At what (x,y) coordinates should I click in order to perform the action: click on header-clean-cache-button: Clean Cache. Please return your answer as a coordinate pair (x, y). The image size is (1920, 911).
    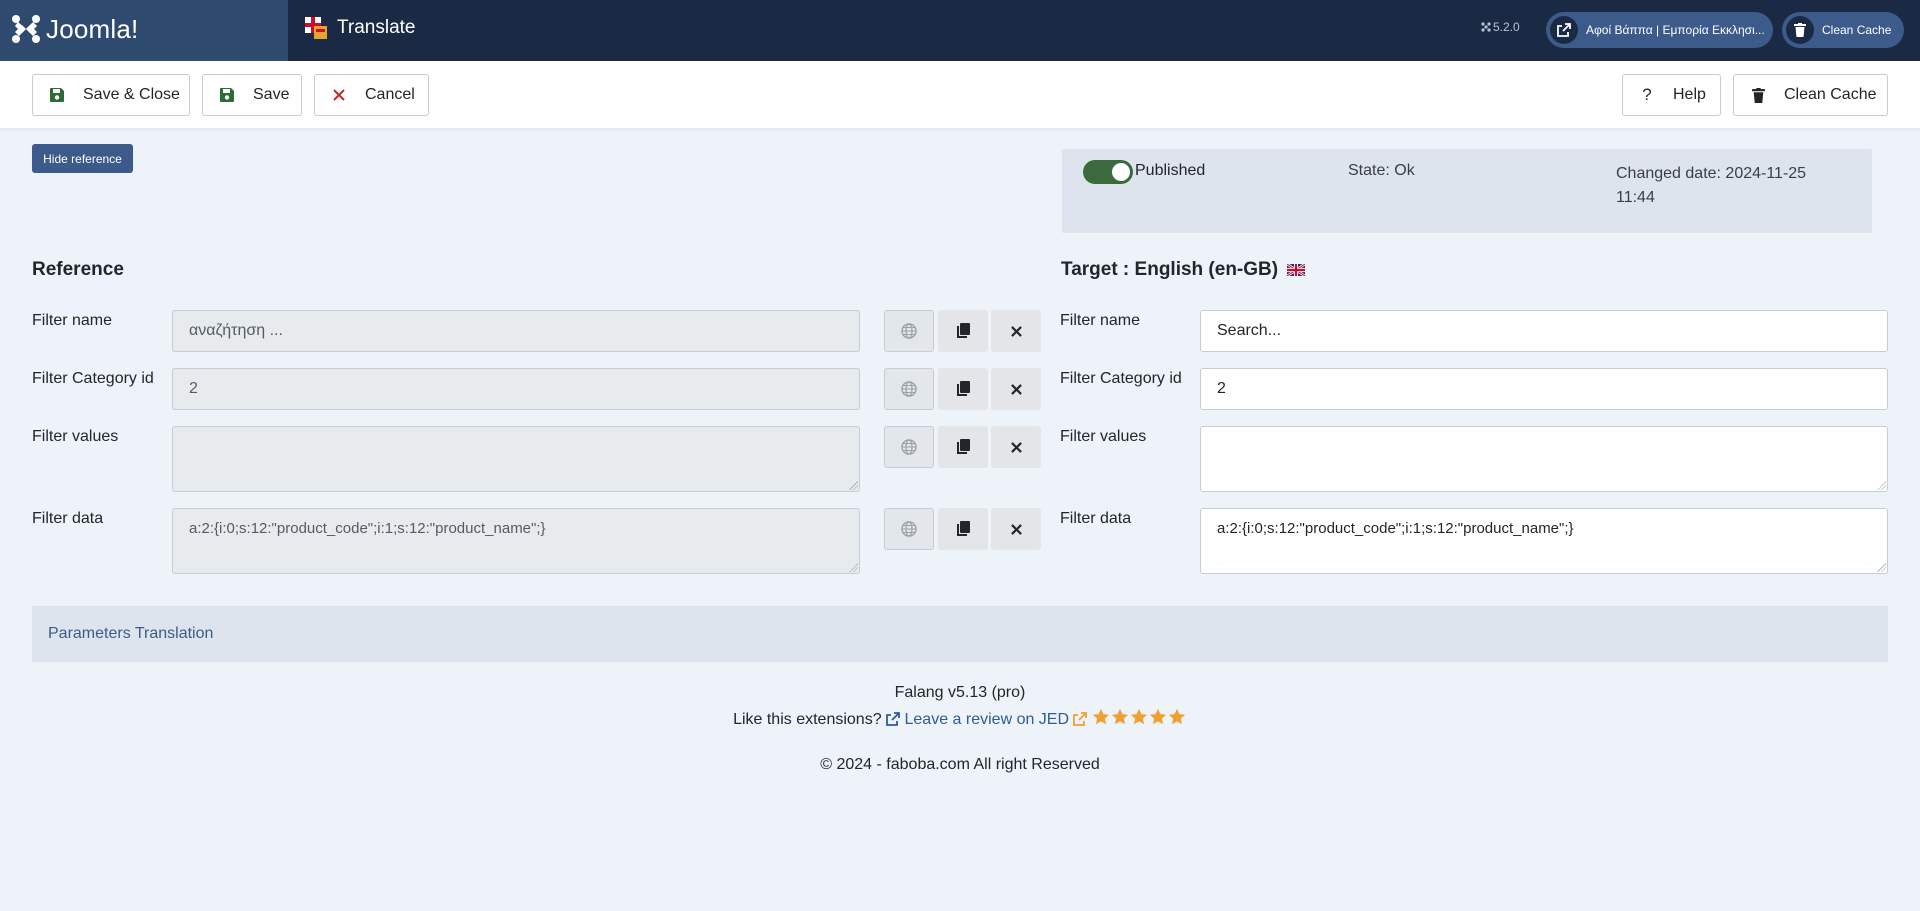
    Looking at the image, I should click on (1843, 30).